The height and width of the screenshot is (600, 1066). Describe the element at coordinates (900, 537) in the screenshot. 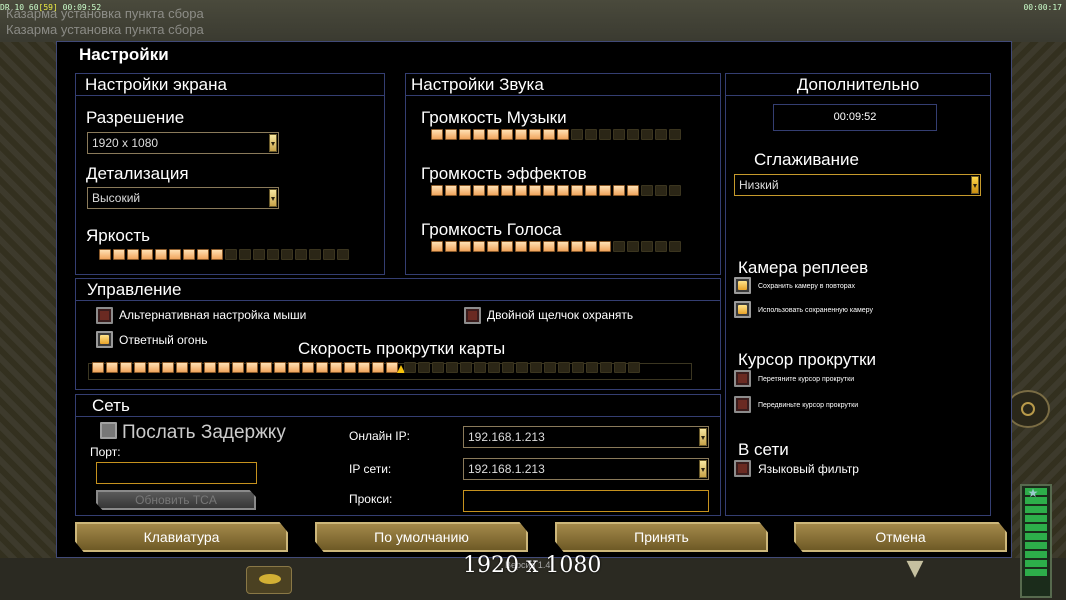

I see `cancel-button: Отмена` at that location.